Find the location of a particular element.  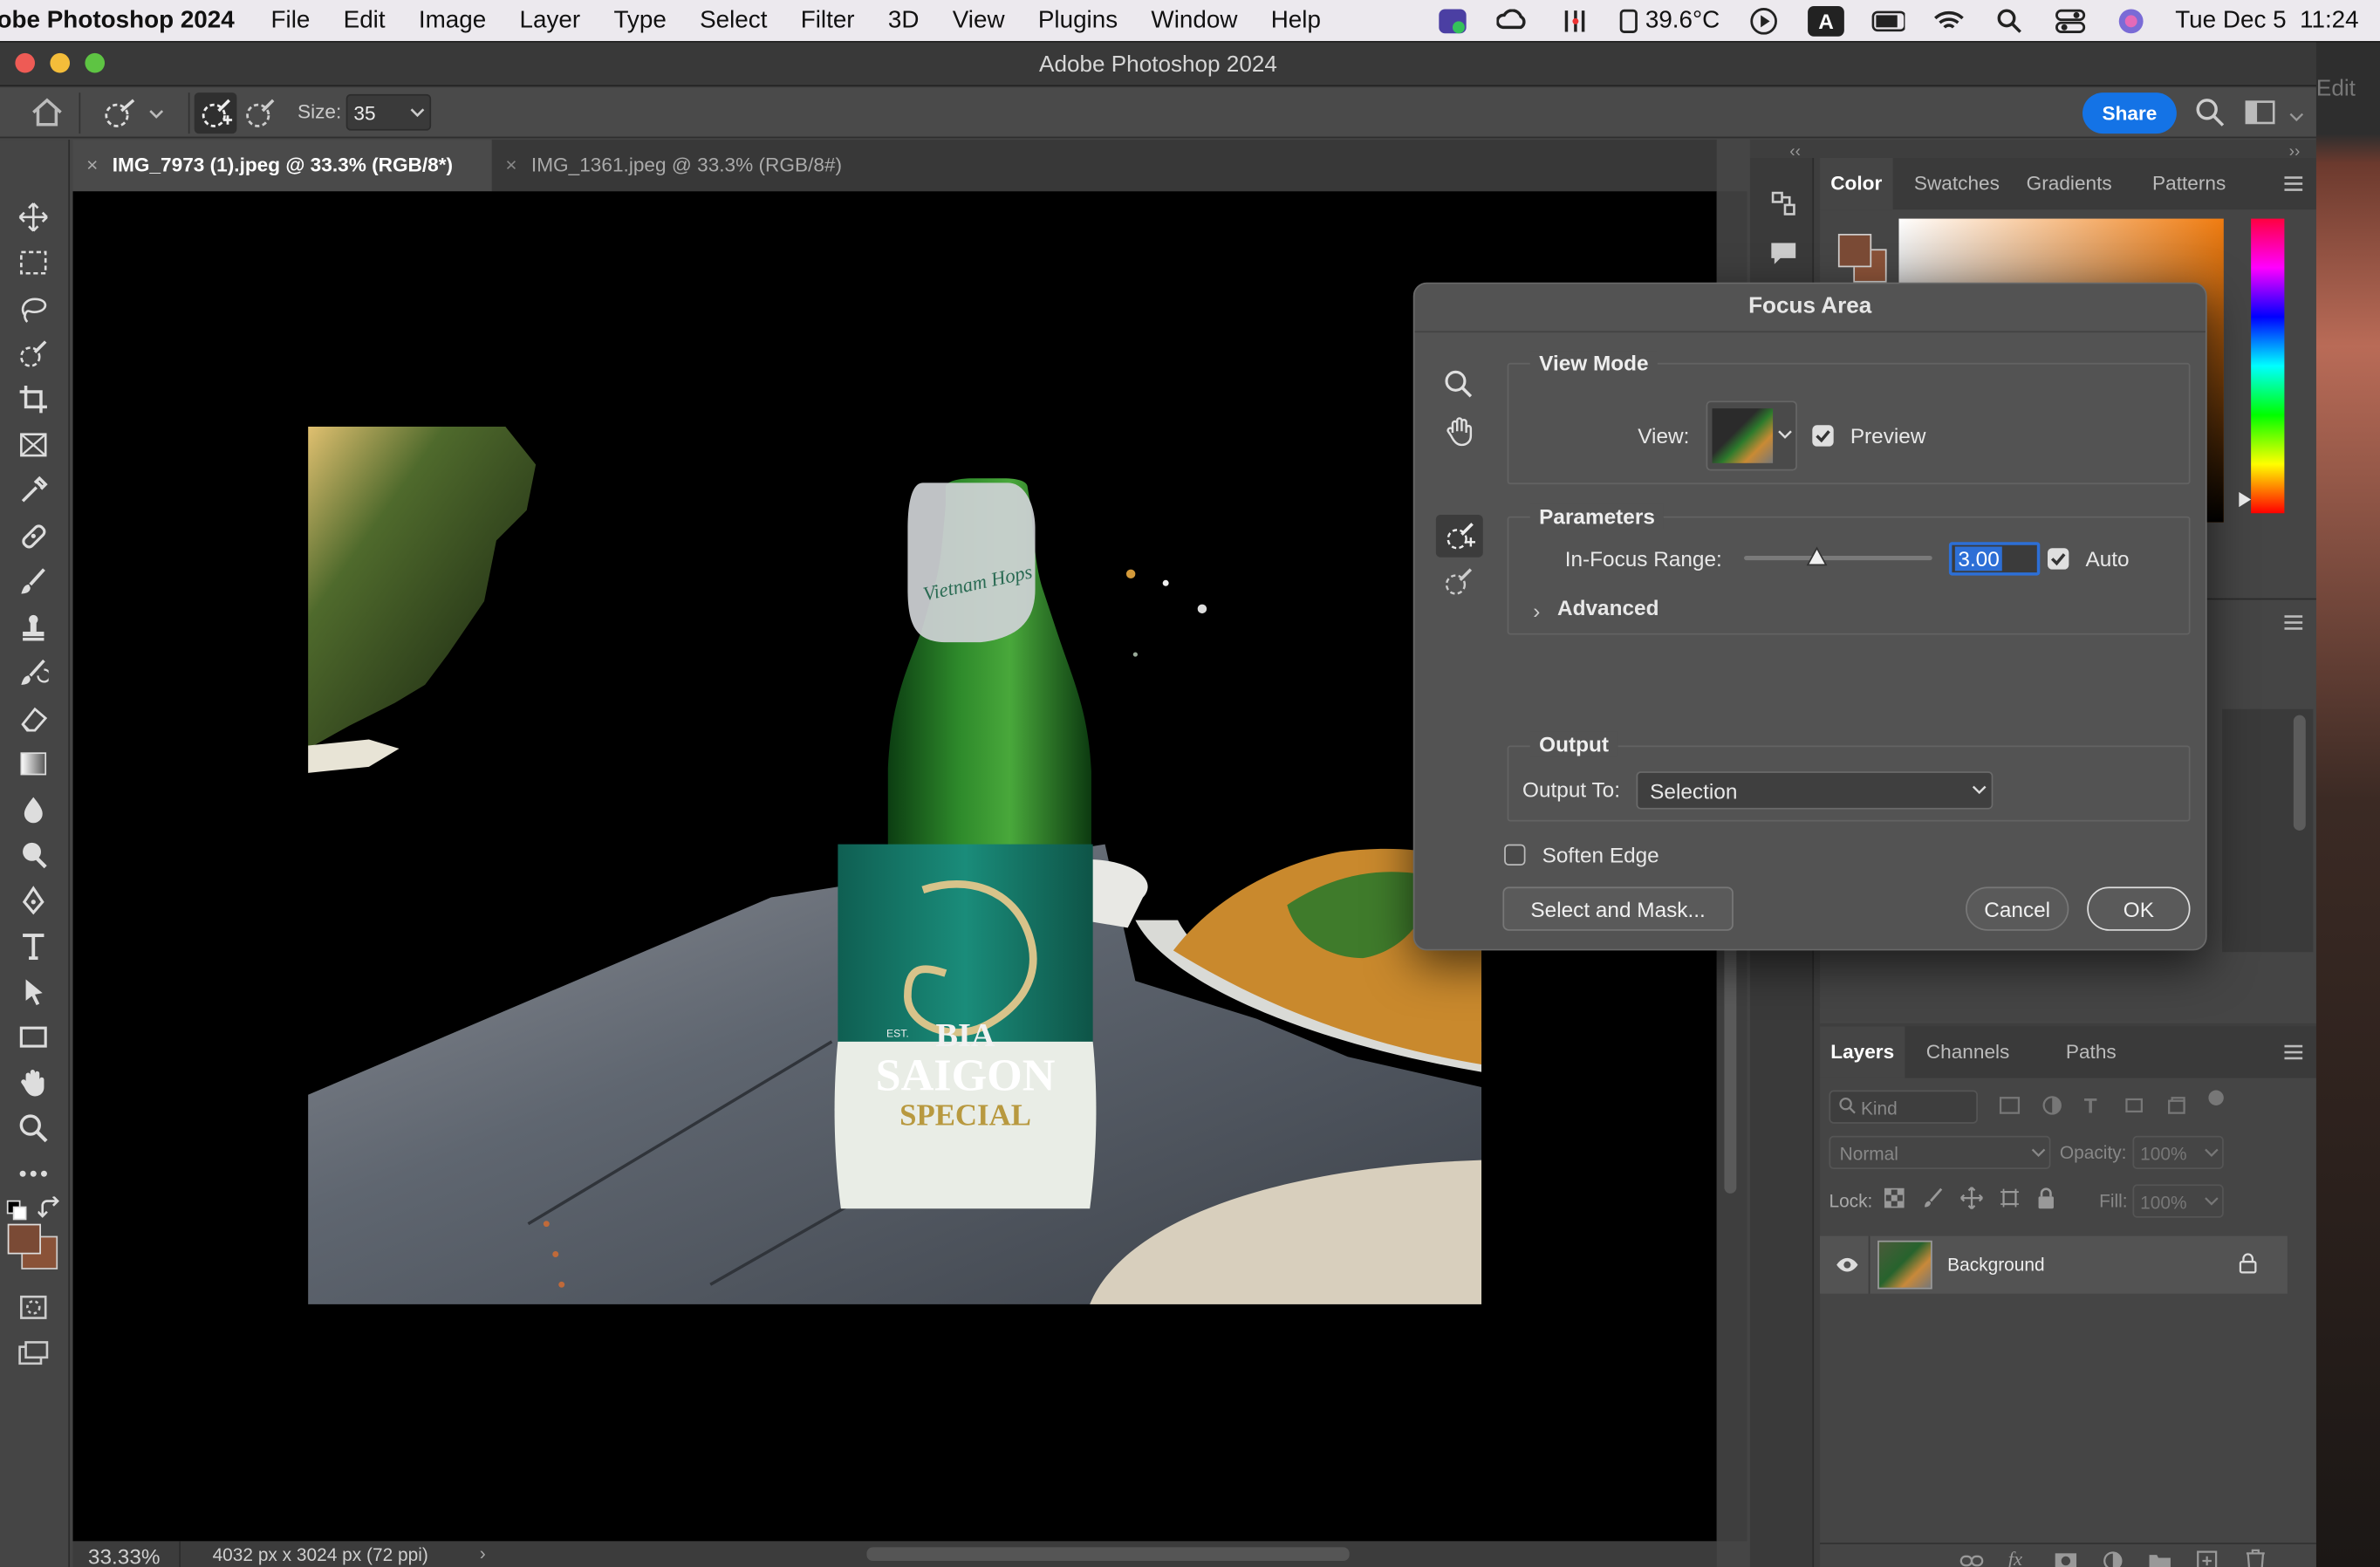

lock-all-icon is located at coordinates (2045, 1198).